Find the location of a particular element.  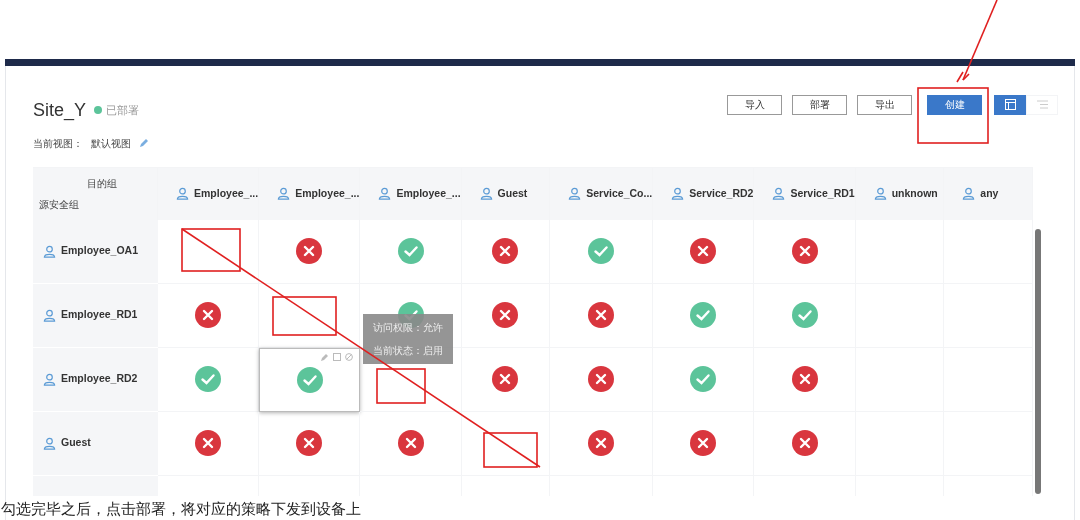

matrix-cell is located at coordinates (310, 379).